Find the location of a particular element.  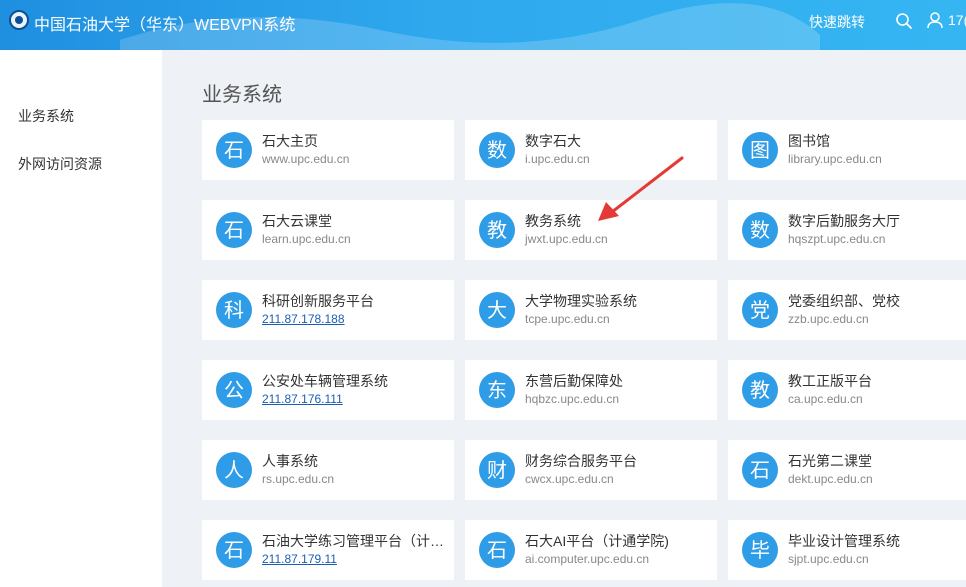

user-id: 17( is located at coordinates (957, 20).